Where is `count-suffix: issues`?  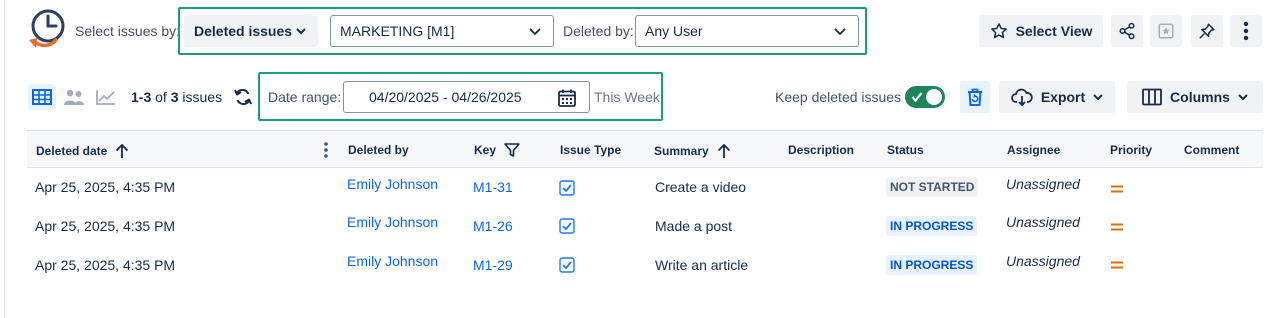
count-suffix: issues is located at coordinates (202, 97).